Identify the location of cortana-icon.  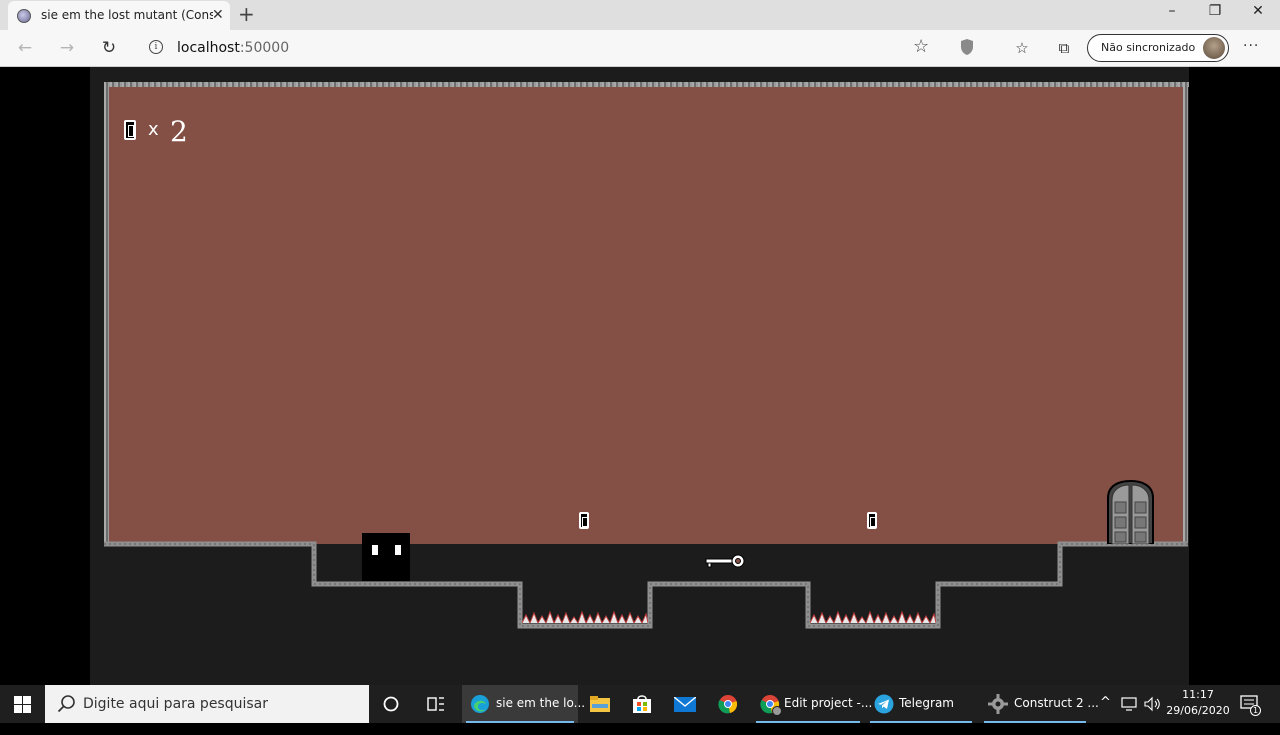
(391, 704).